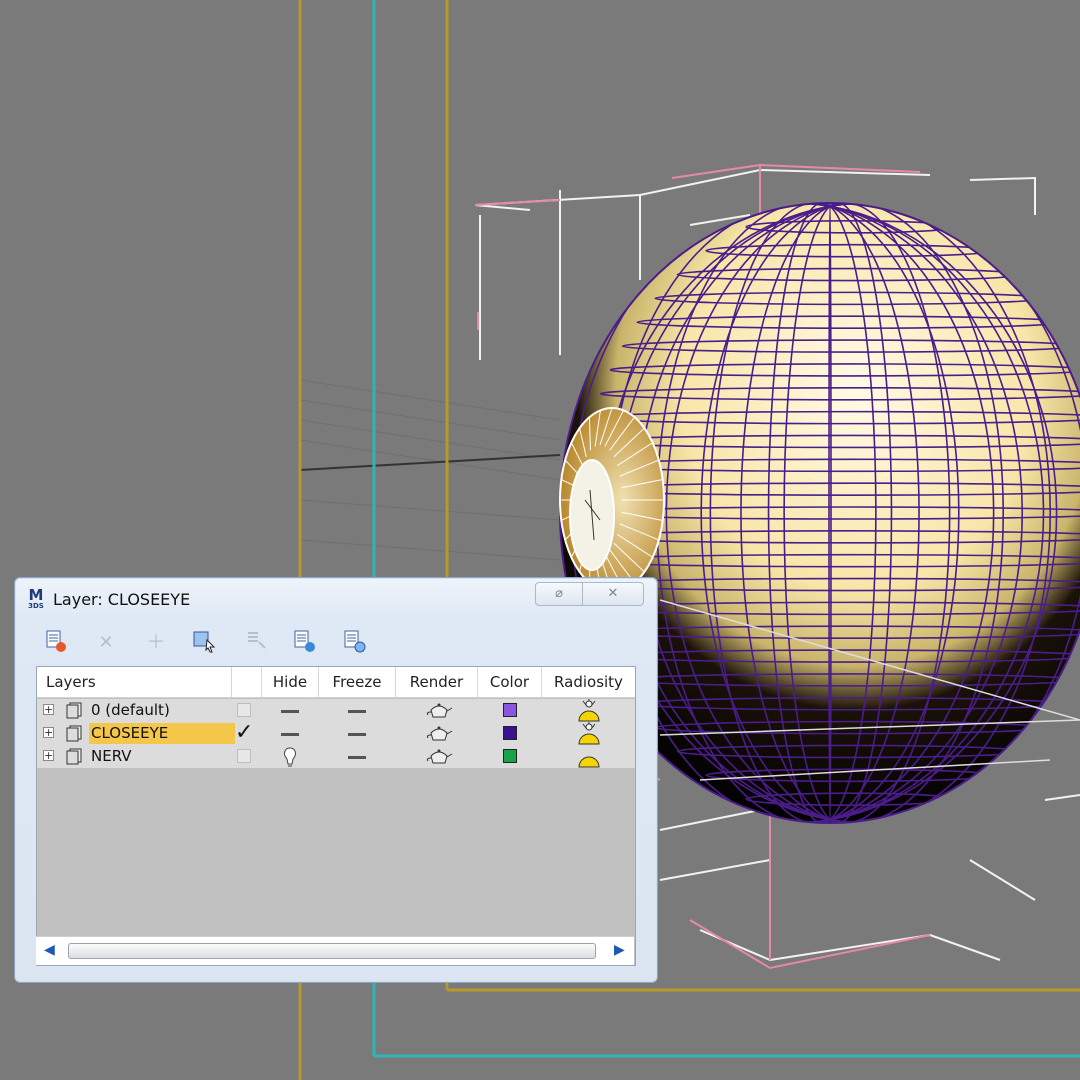 The image size is (1080, 1080). Describe the element at coordinates (612, 500) in the screenshot. I see `iris` at that location.